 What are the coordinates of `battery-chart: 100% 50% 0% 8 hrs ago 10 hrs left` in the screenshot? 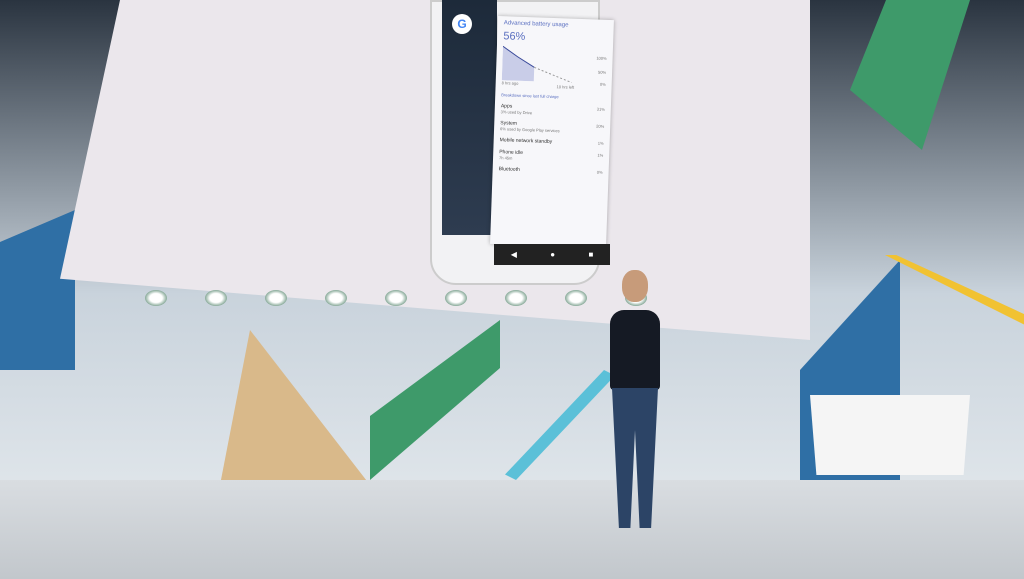 It's located at (554, 67).